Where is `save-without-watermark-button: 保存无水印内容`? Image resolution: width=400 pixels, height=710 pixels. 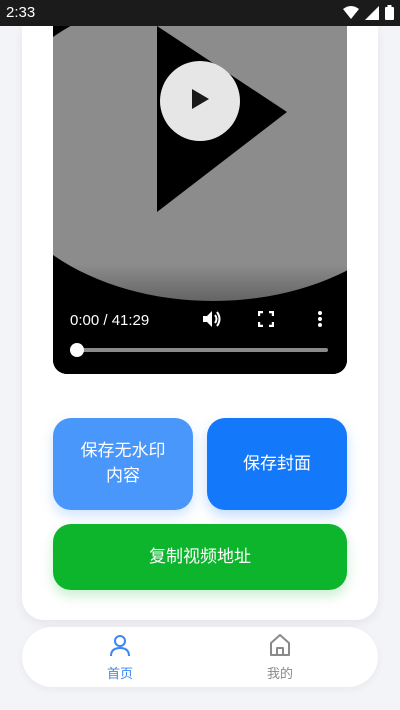 save-without-watermark-button: 保存无水印内容 is located at coordinates (123, 464).